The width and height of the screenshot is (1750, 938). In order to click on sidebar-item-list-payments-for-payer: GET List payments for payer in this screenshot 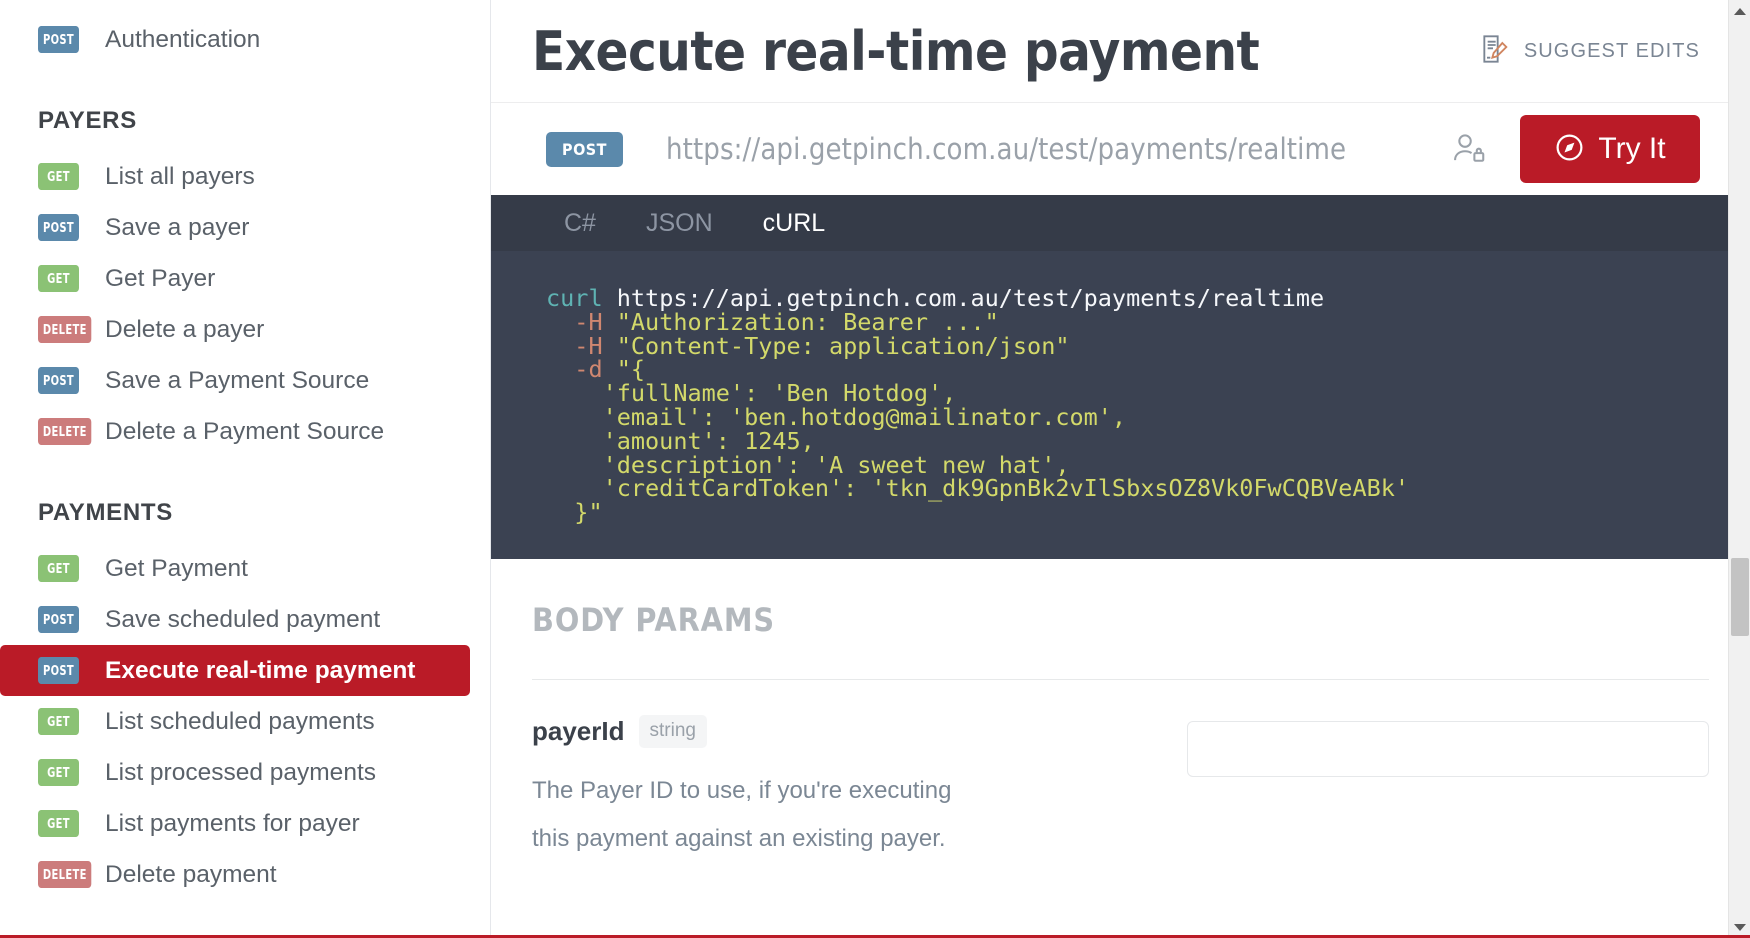, I will do `click(245, 823)`.